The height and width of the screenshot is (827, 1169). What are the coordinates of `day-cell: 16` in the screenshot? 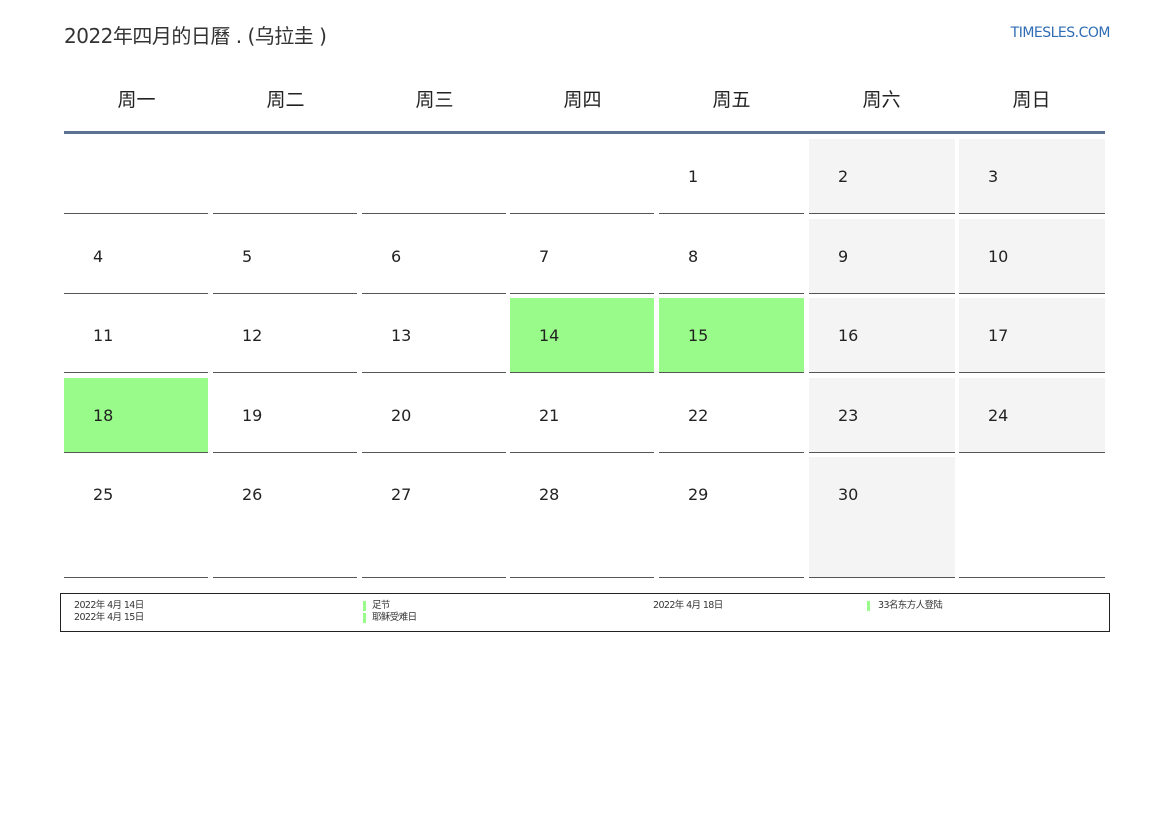 It's located at (882, 335).